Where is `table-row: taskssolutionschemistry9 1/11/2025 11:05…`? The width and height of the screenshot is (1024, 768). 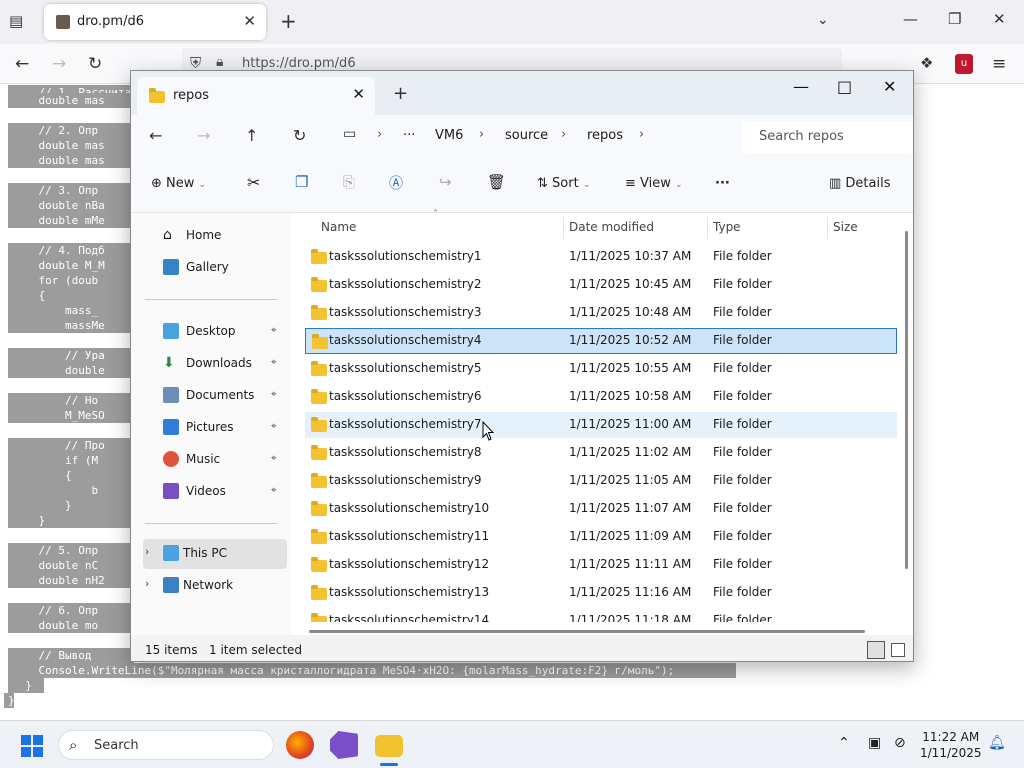 table-row: taskssolutionschemistry9 1/11/2025 11:05… is located at coordinates (601, 481).